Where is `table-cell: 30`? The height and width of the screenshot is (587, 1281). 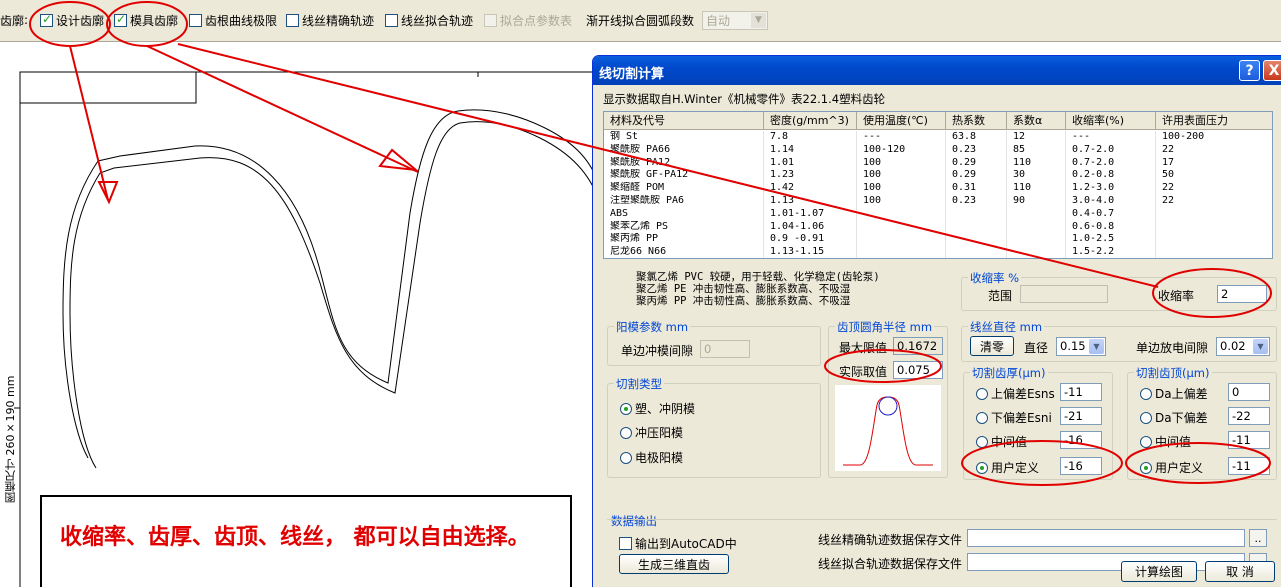 table-cell: 30 is located at coordinates (1036, 176).